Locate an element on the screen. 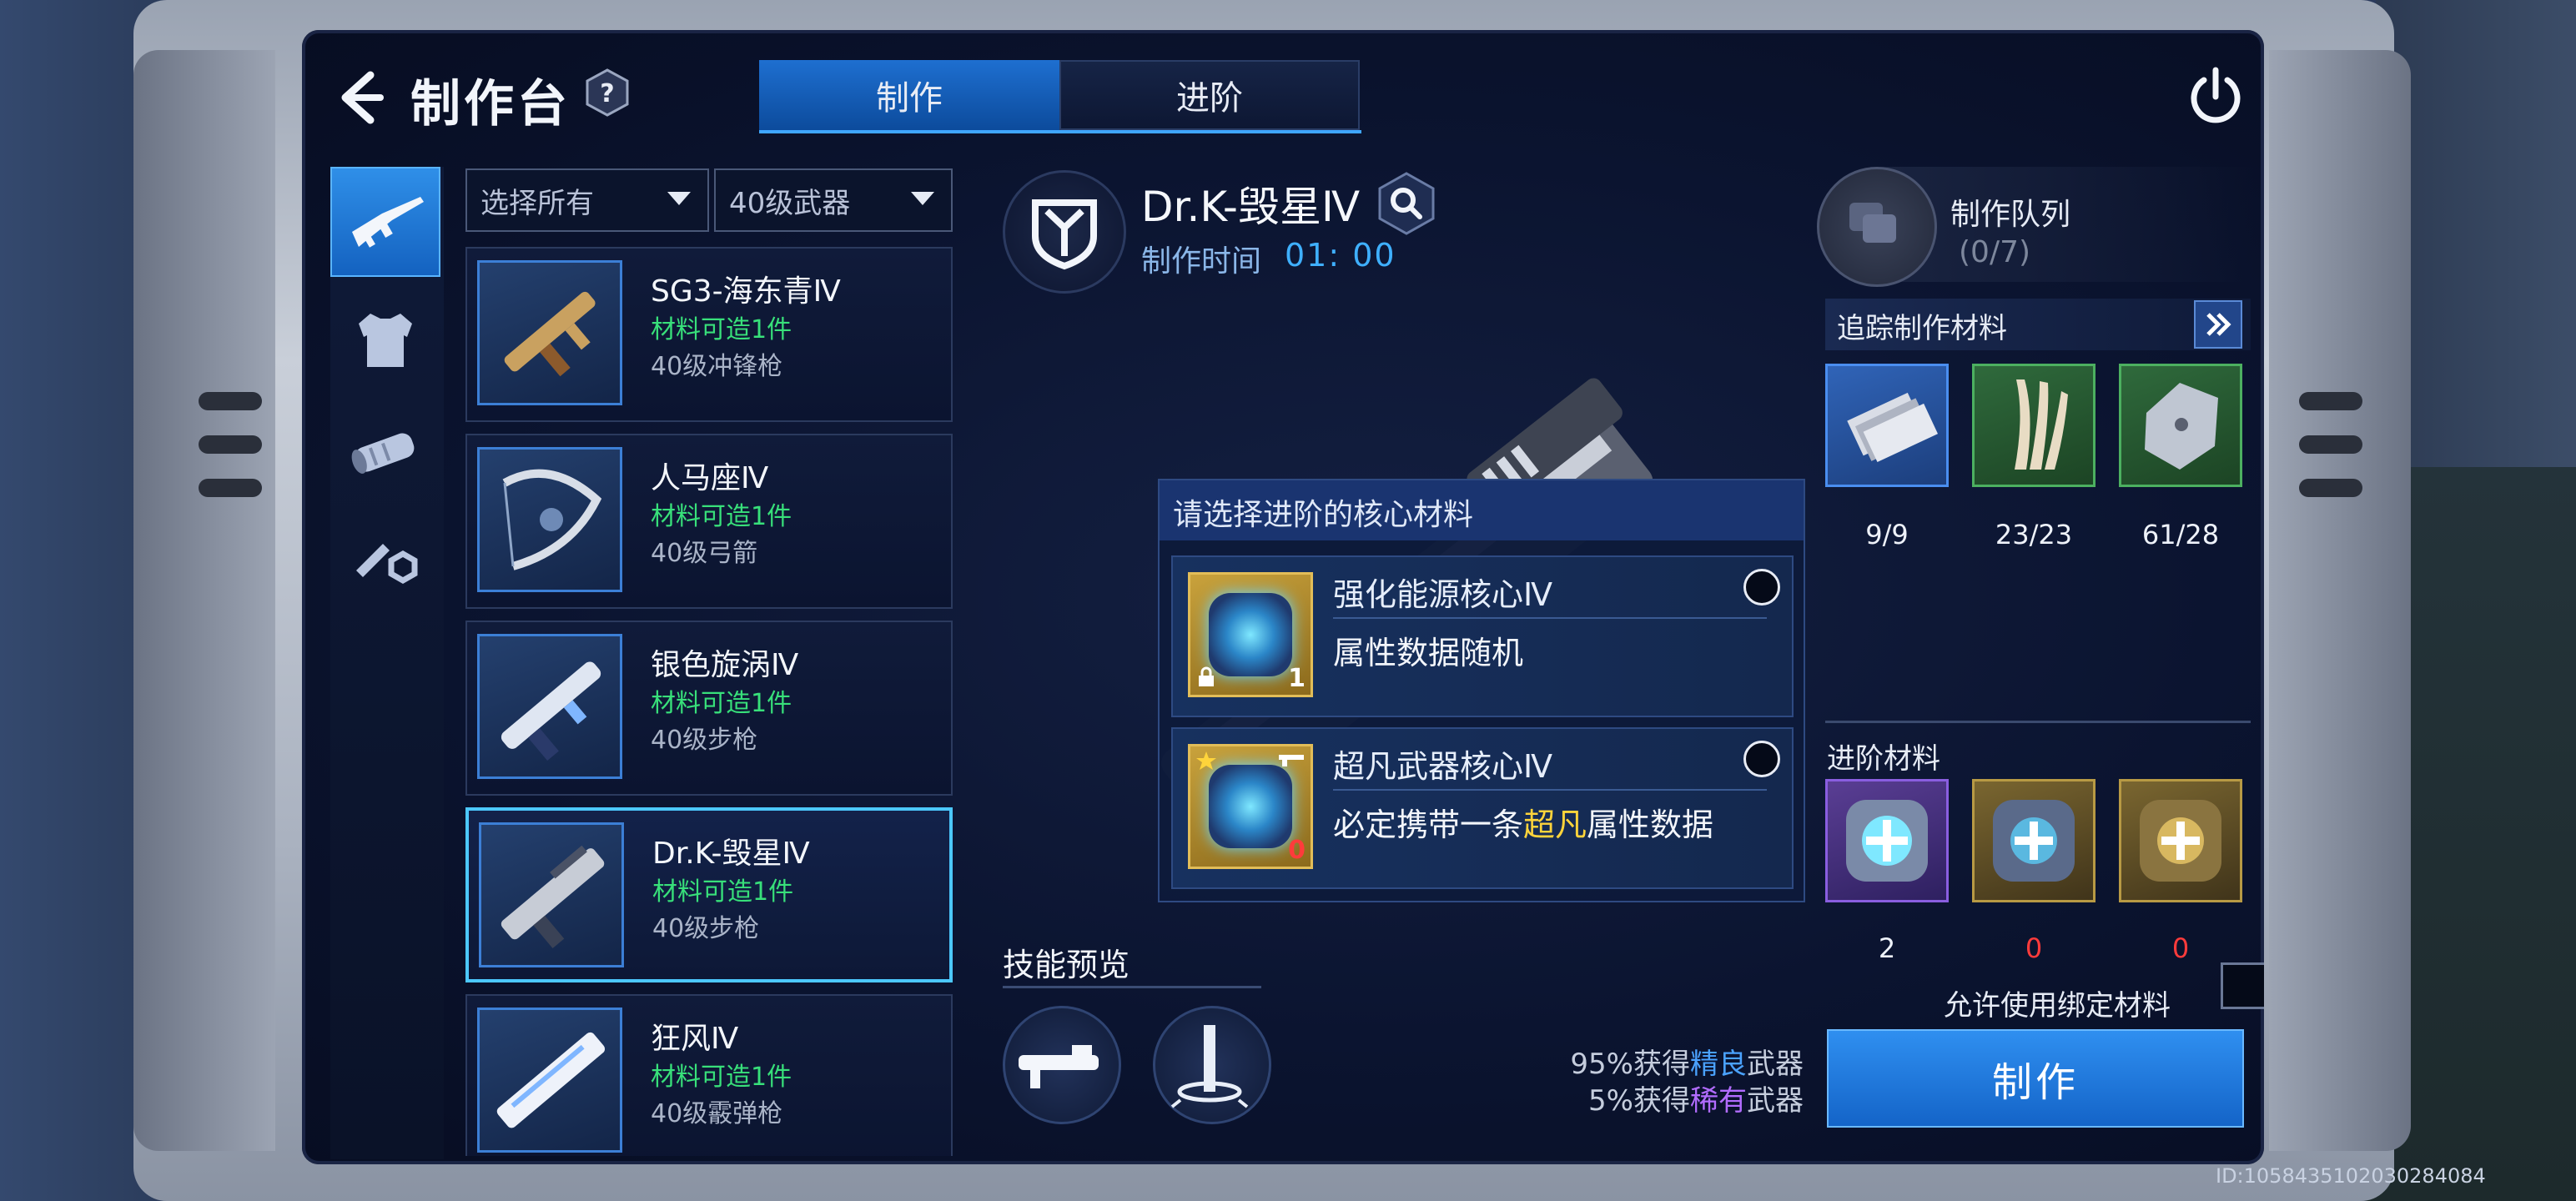  selected-weapon-name: Dr.K-毁星Ⅳ is located at coordinates (1251, 207).